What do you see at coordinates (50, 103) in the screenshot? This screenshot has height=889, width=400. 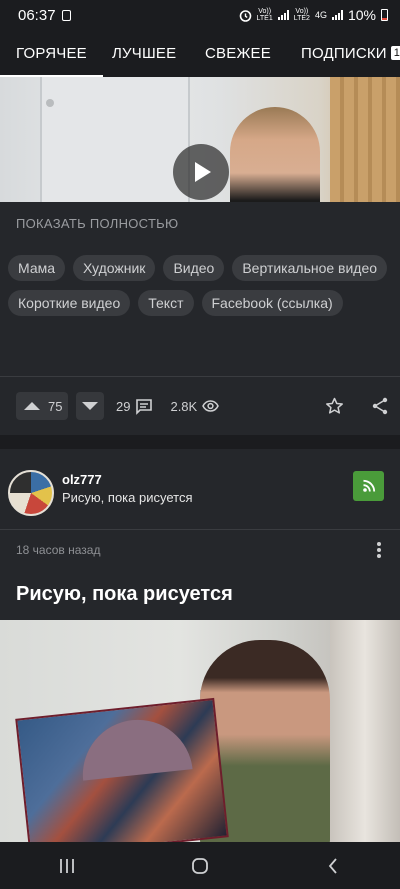 I see `video-door-handle` at bounding box center [50, 103].